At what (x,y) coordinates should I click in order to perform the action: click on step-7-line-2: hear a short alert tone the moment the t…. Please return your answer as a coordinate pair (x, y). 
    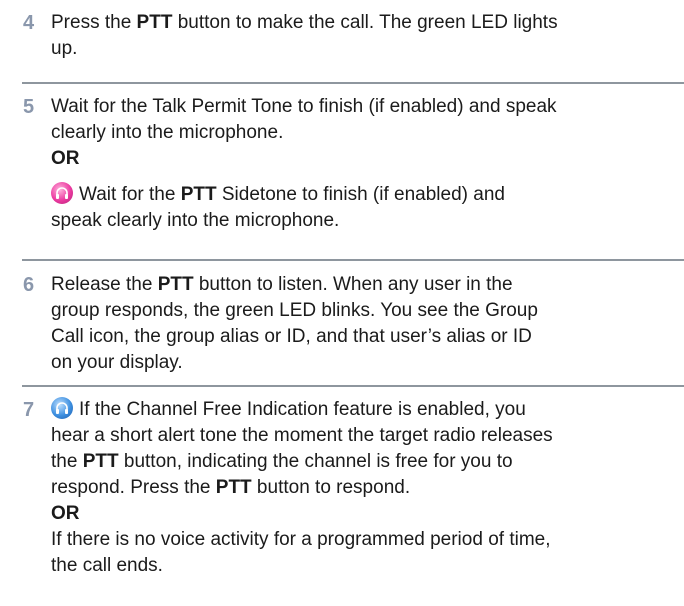
    Looking at the image, I should click on (302, 435).